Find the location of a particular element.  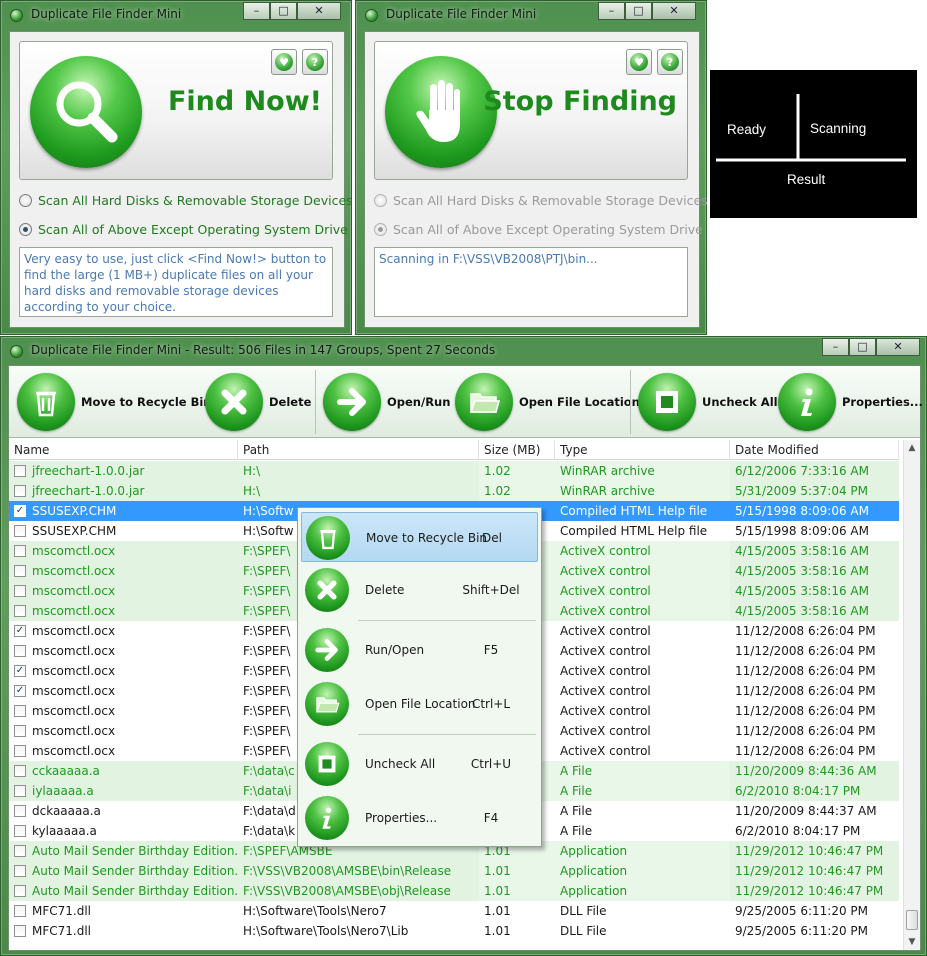

file-name: iylaaaaa.a is located at coordinates (63, 791).